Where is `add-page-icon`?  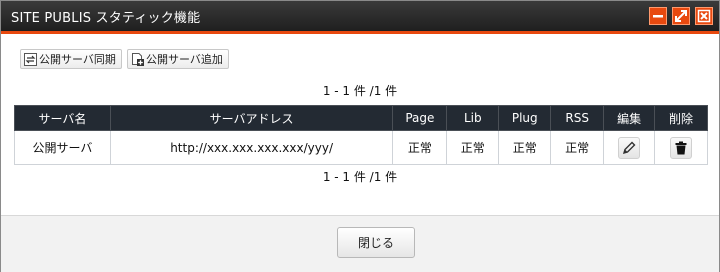 add-page-icon is located at coordinates (137, 59).